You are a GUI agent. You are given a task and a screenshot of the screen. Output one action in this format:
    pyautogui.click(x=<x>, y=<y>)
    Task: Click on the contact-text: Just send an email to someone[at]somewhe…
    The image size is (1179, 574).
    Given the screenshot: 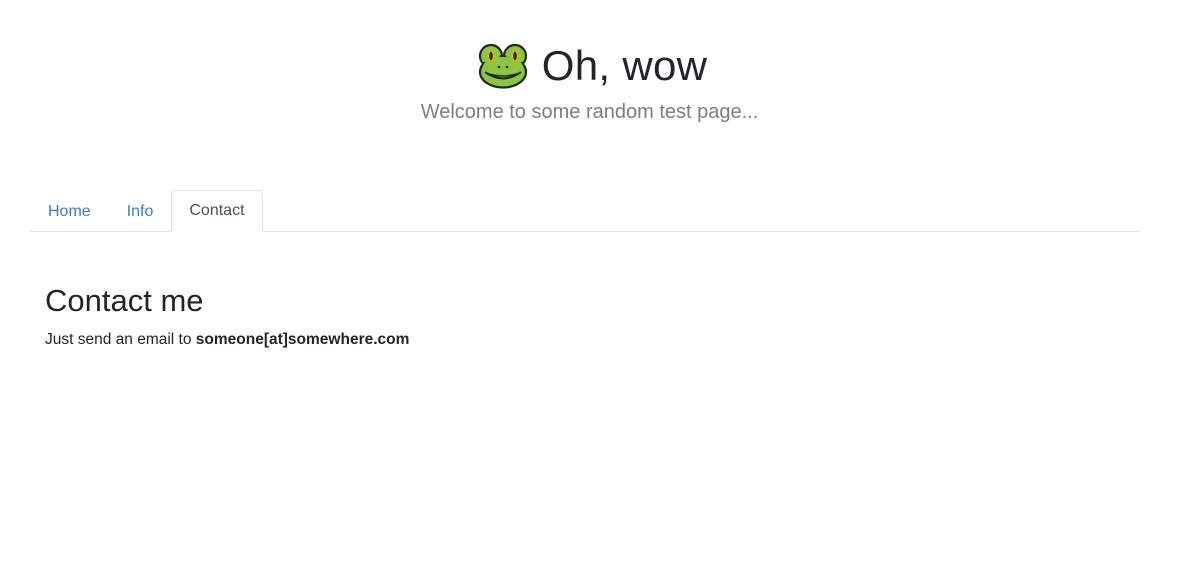 What is the action you would take?
    pyautogui.click(x=545, y=340)
    